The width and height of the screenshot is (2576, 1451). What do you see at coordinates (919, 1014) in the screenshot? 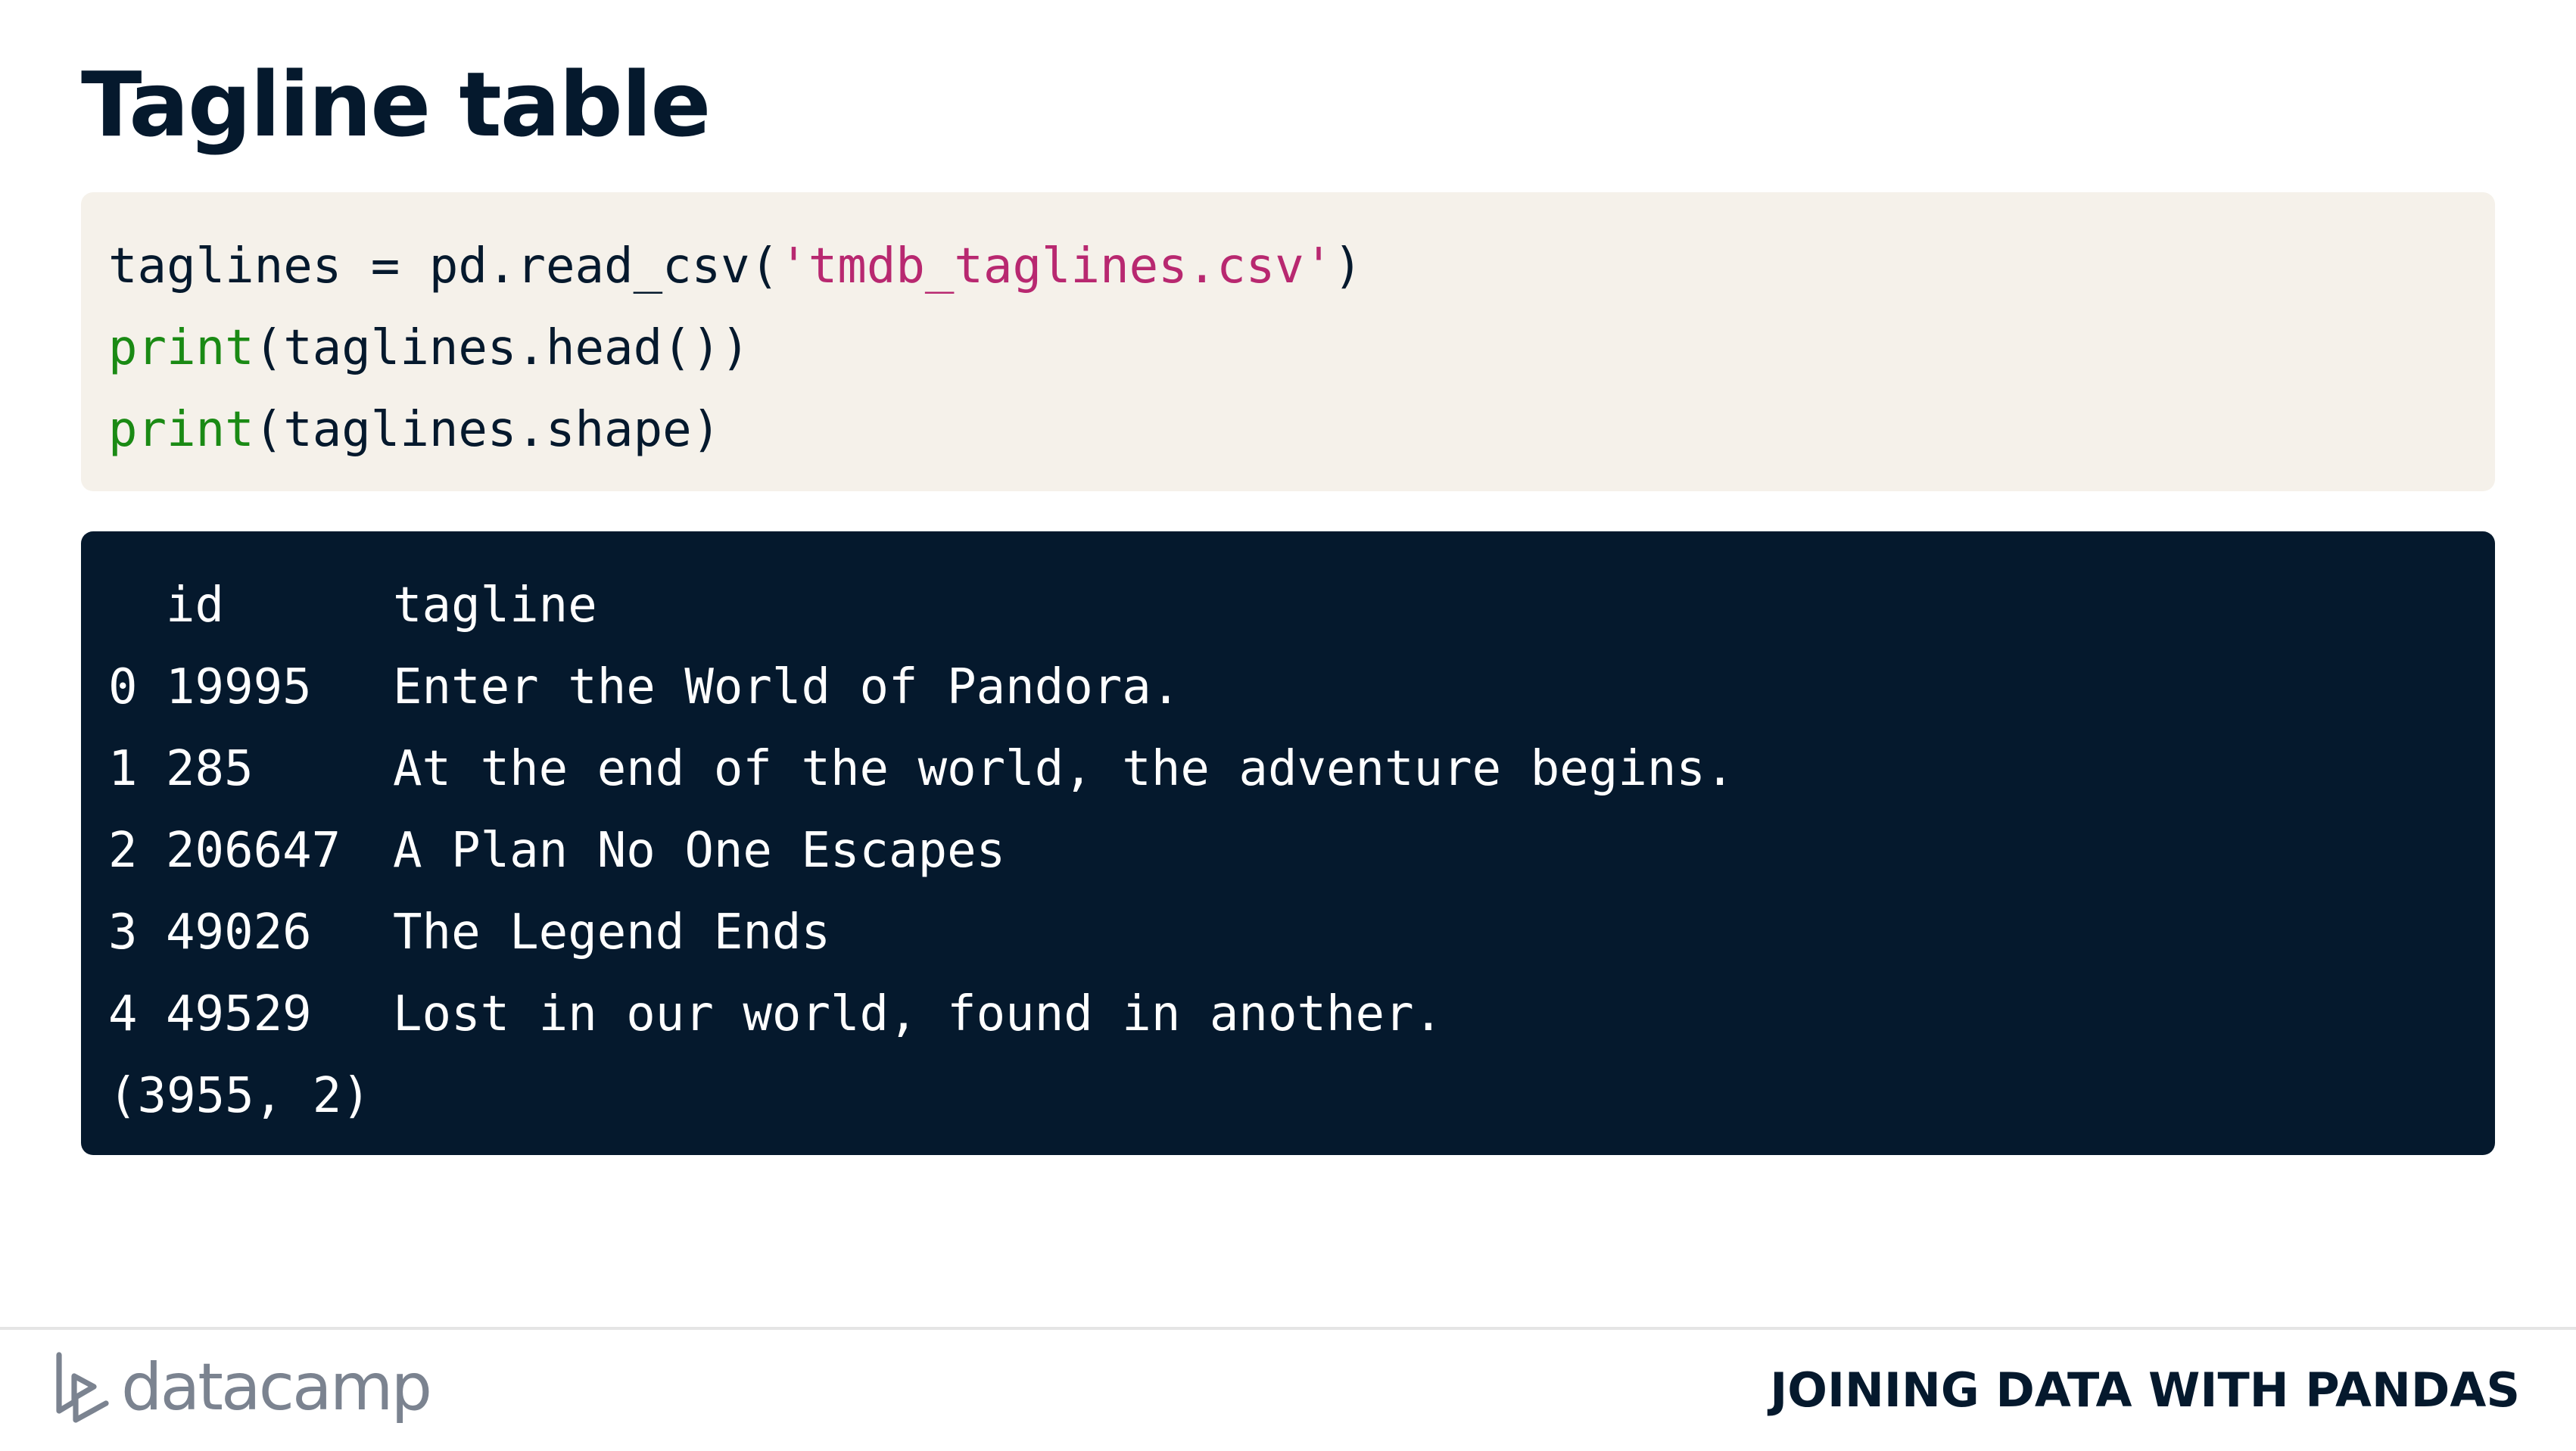
I see `row-tagline: Lost in our world, found in another.` at bounding box center [919, 1014].